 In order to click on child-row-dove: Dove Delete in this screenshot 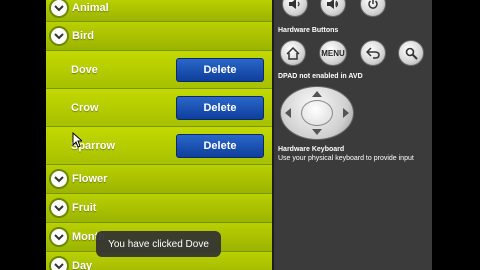, I will do `click(159, 70)`.